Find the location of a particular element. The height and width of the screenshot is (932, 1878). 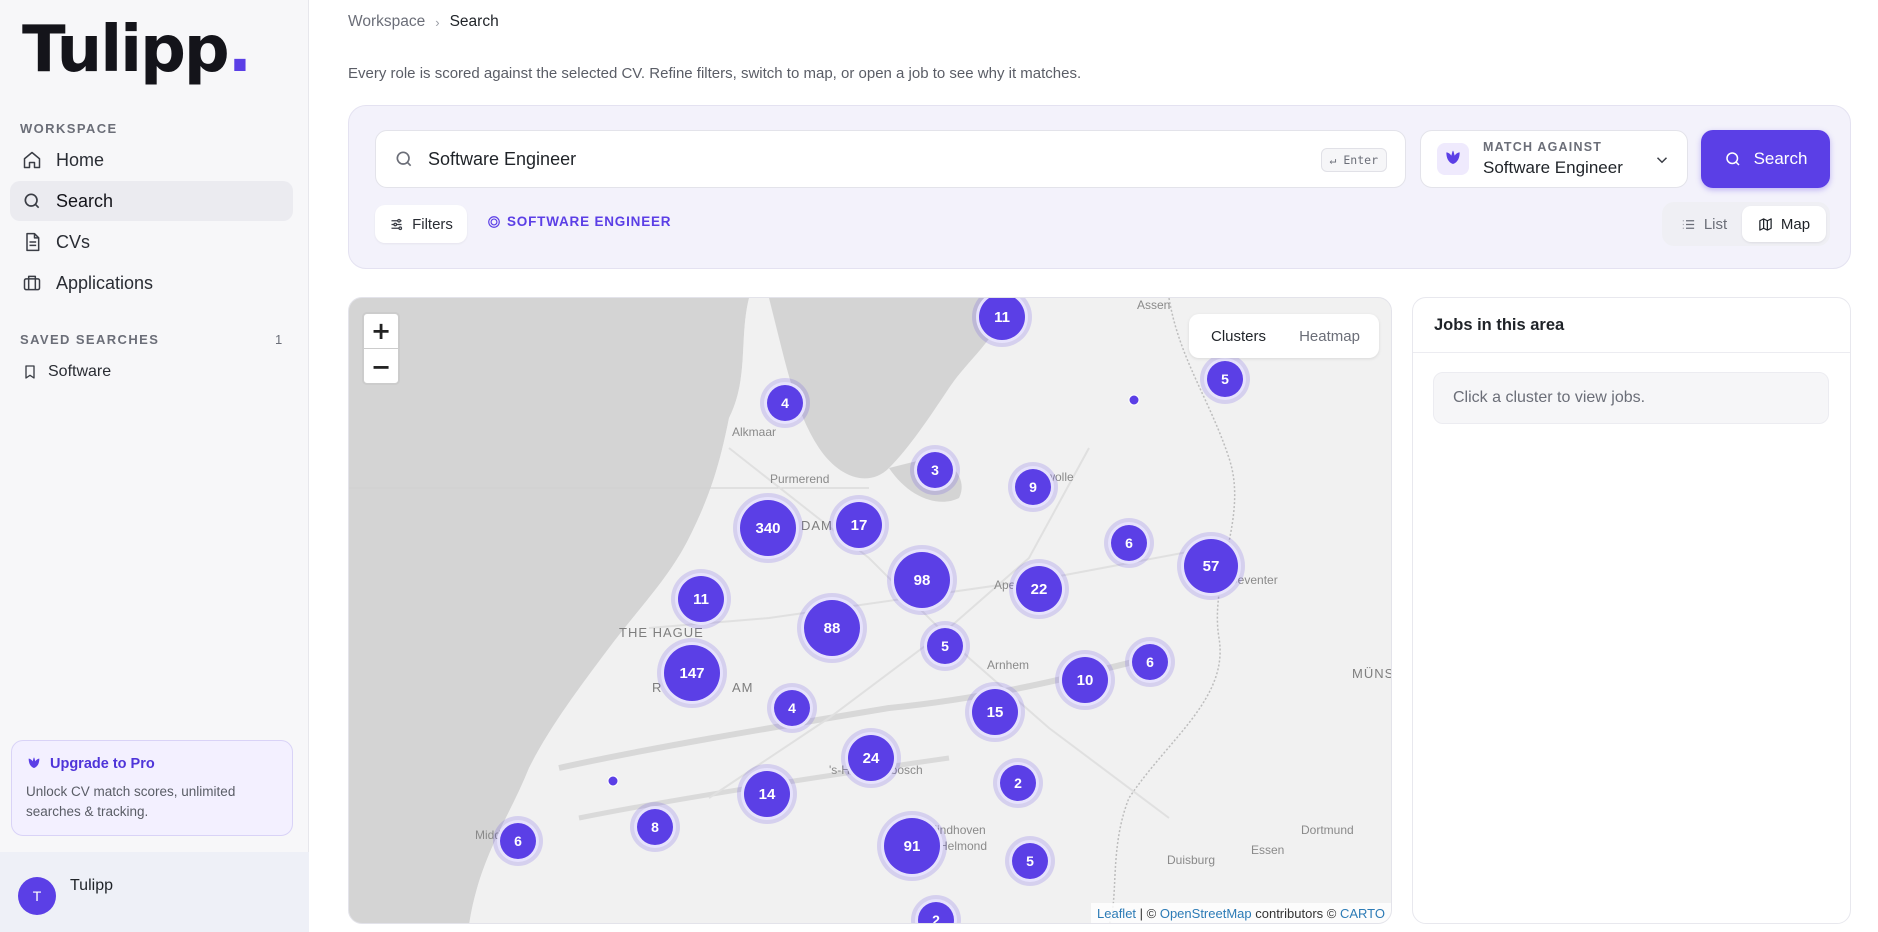

map-label: Assen is located at coordinates (1154, 305).